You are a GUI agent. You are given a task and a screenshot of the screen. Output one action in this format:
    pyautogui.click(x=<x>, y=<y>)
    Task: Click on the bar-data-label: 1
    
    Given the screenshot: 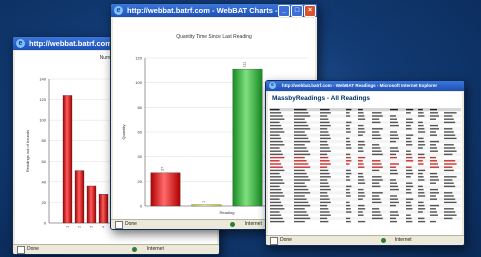 What is the action you would take?
    pyautogui.click(x=204, y=202)
    